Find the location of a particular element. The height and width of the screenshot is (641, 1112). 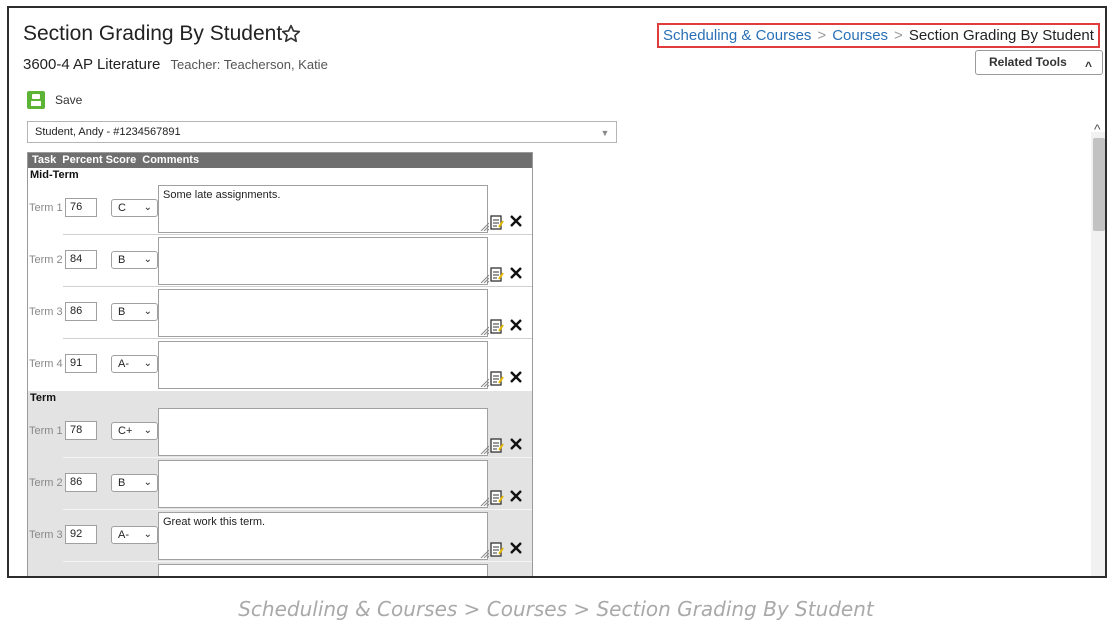

save-button: Save is located at coordinates (54, 100).